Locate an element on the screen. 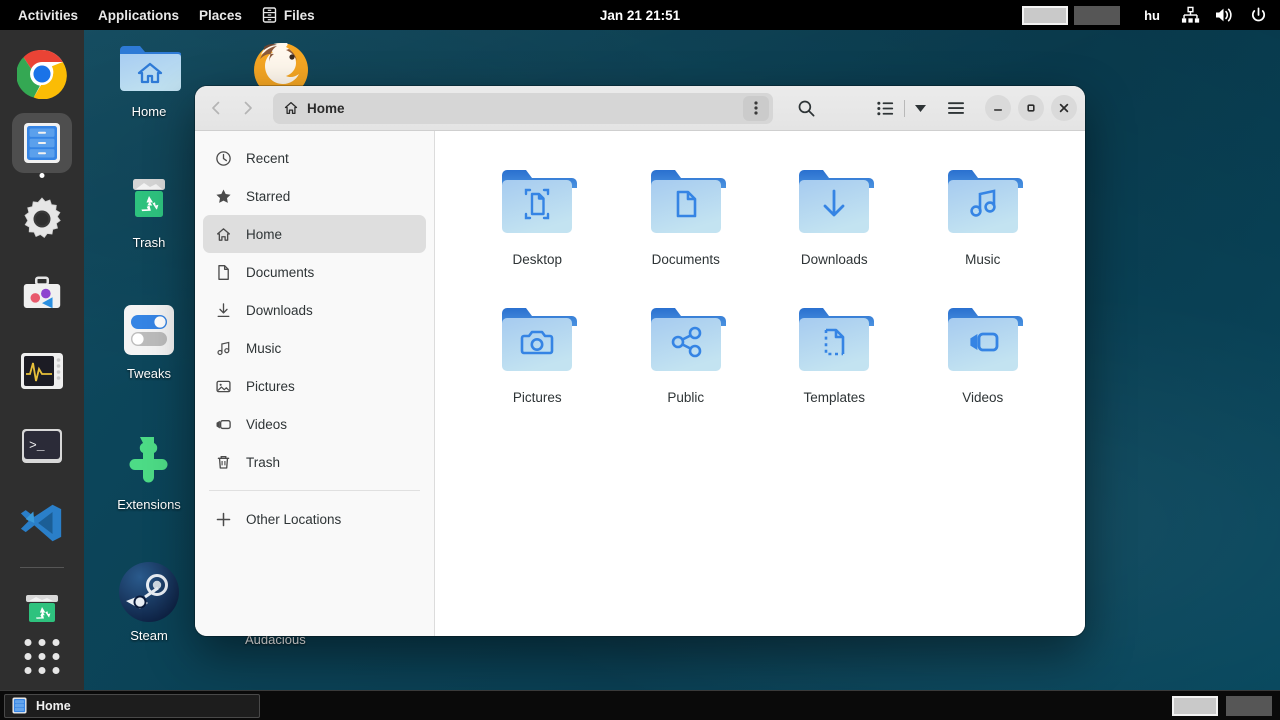 This screenshot has width=1280, height=720. minimize-button is located at coordinates (998, 108).